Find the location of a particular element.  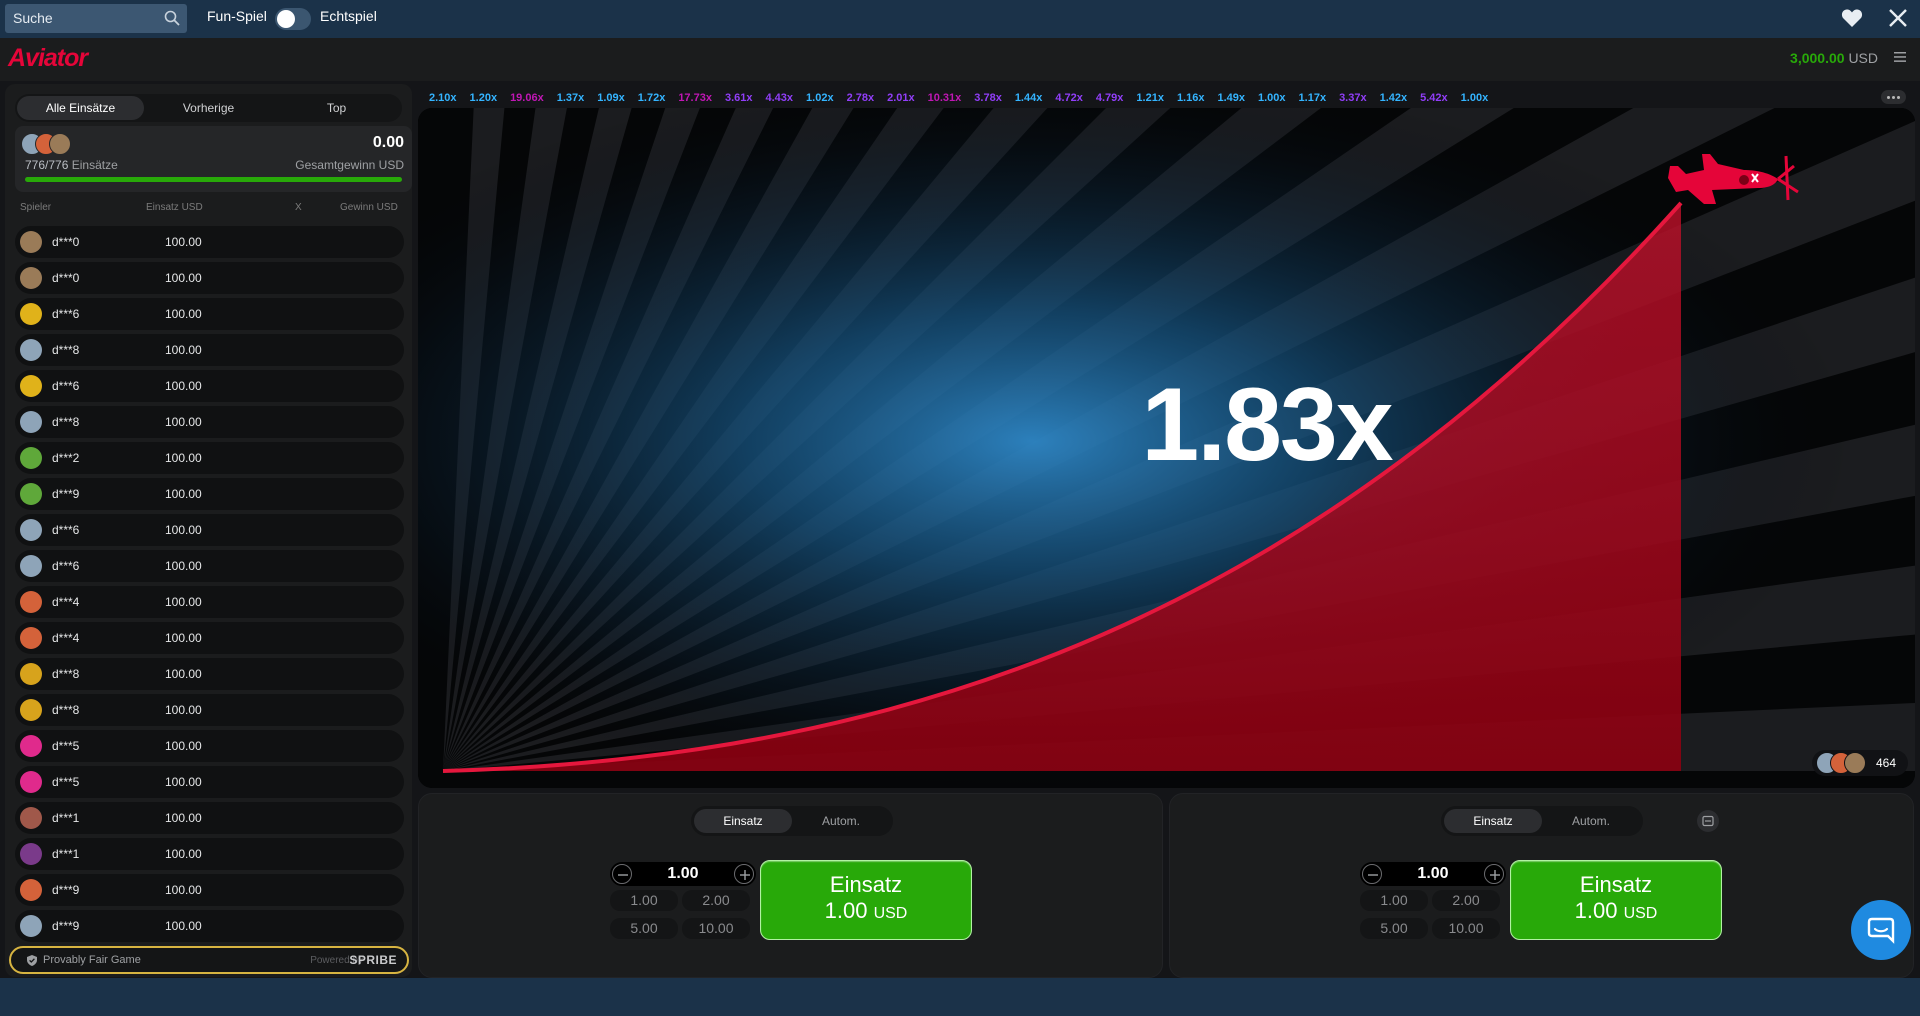

bet-row: d***1 100.00 is located at coordinates (209, 818).